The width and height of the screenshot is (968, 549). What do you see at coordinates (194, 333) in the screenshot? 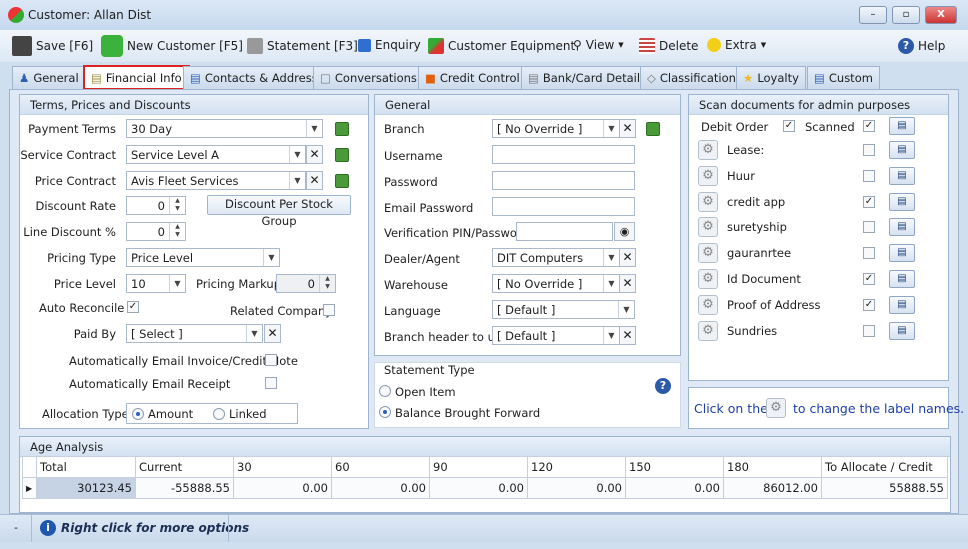
I see `paid-by-select: [ Select ] ▼` at bounding box center [194, 333].